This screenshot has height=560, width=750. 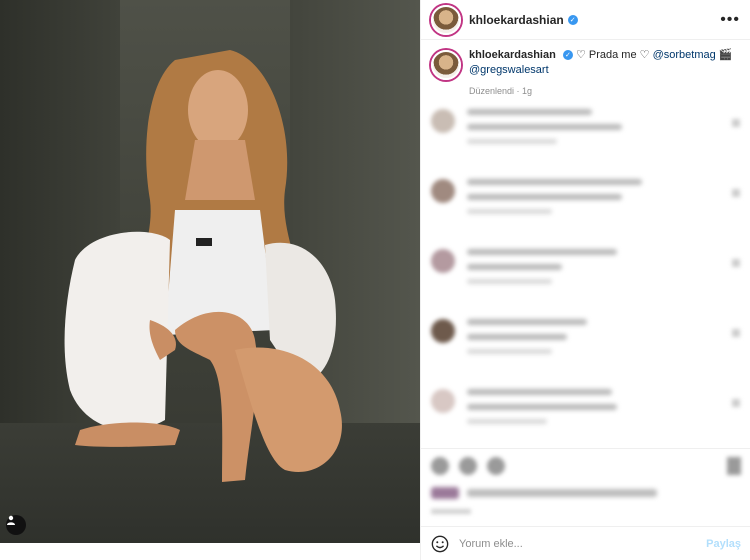 What do you see at coordinates (440, 544) in the screenshot?
I see `emoji-icon` at bounding box center [440, 544].